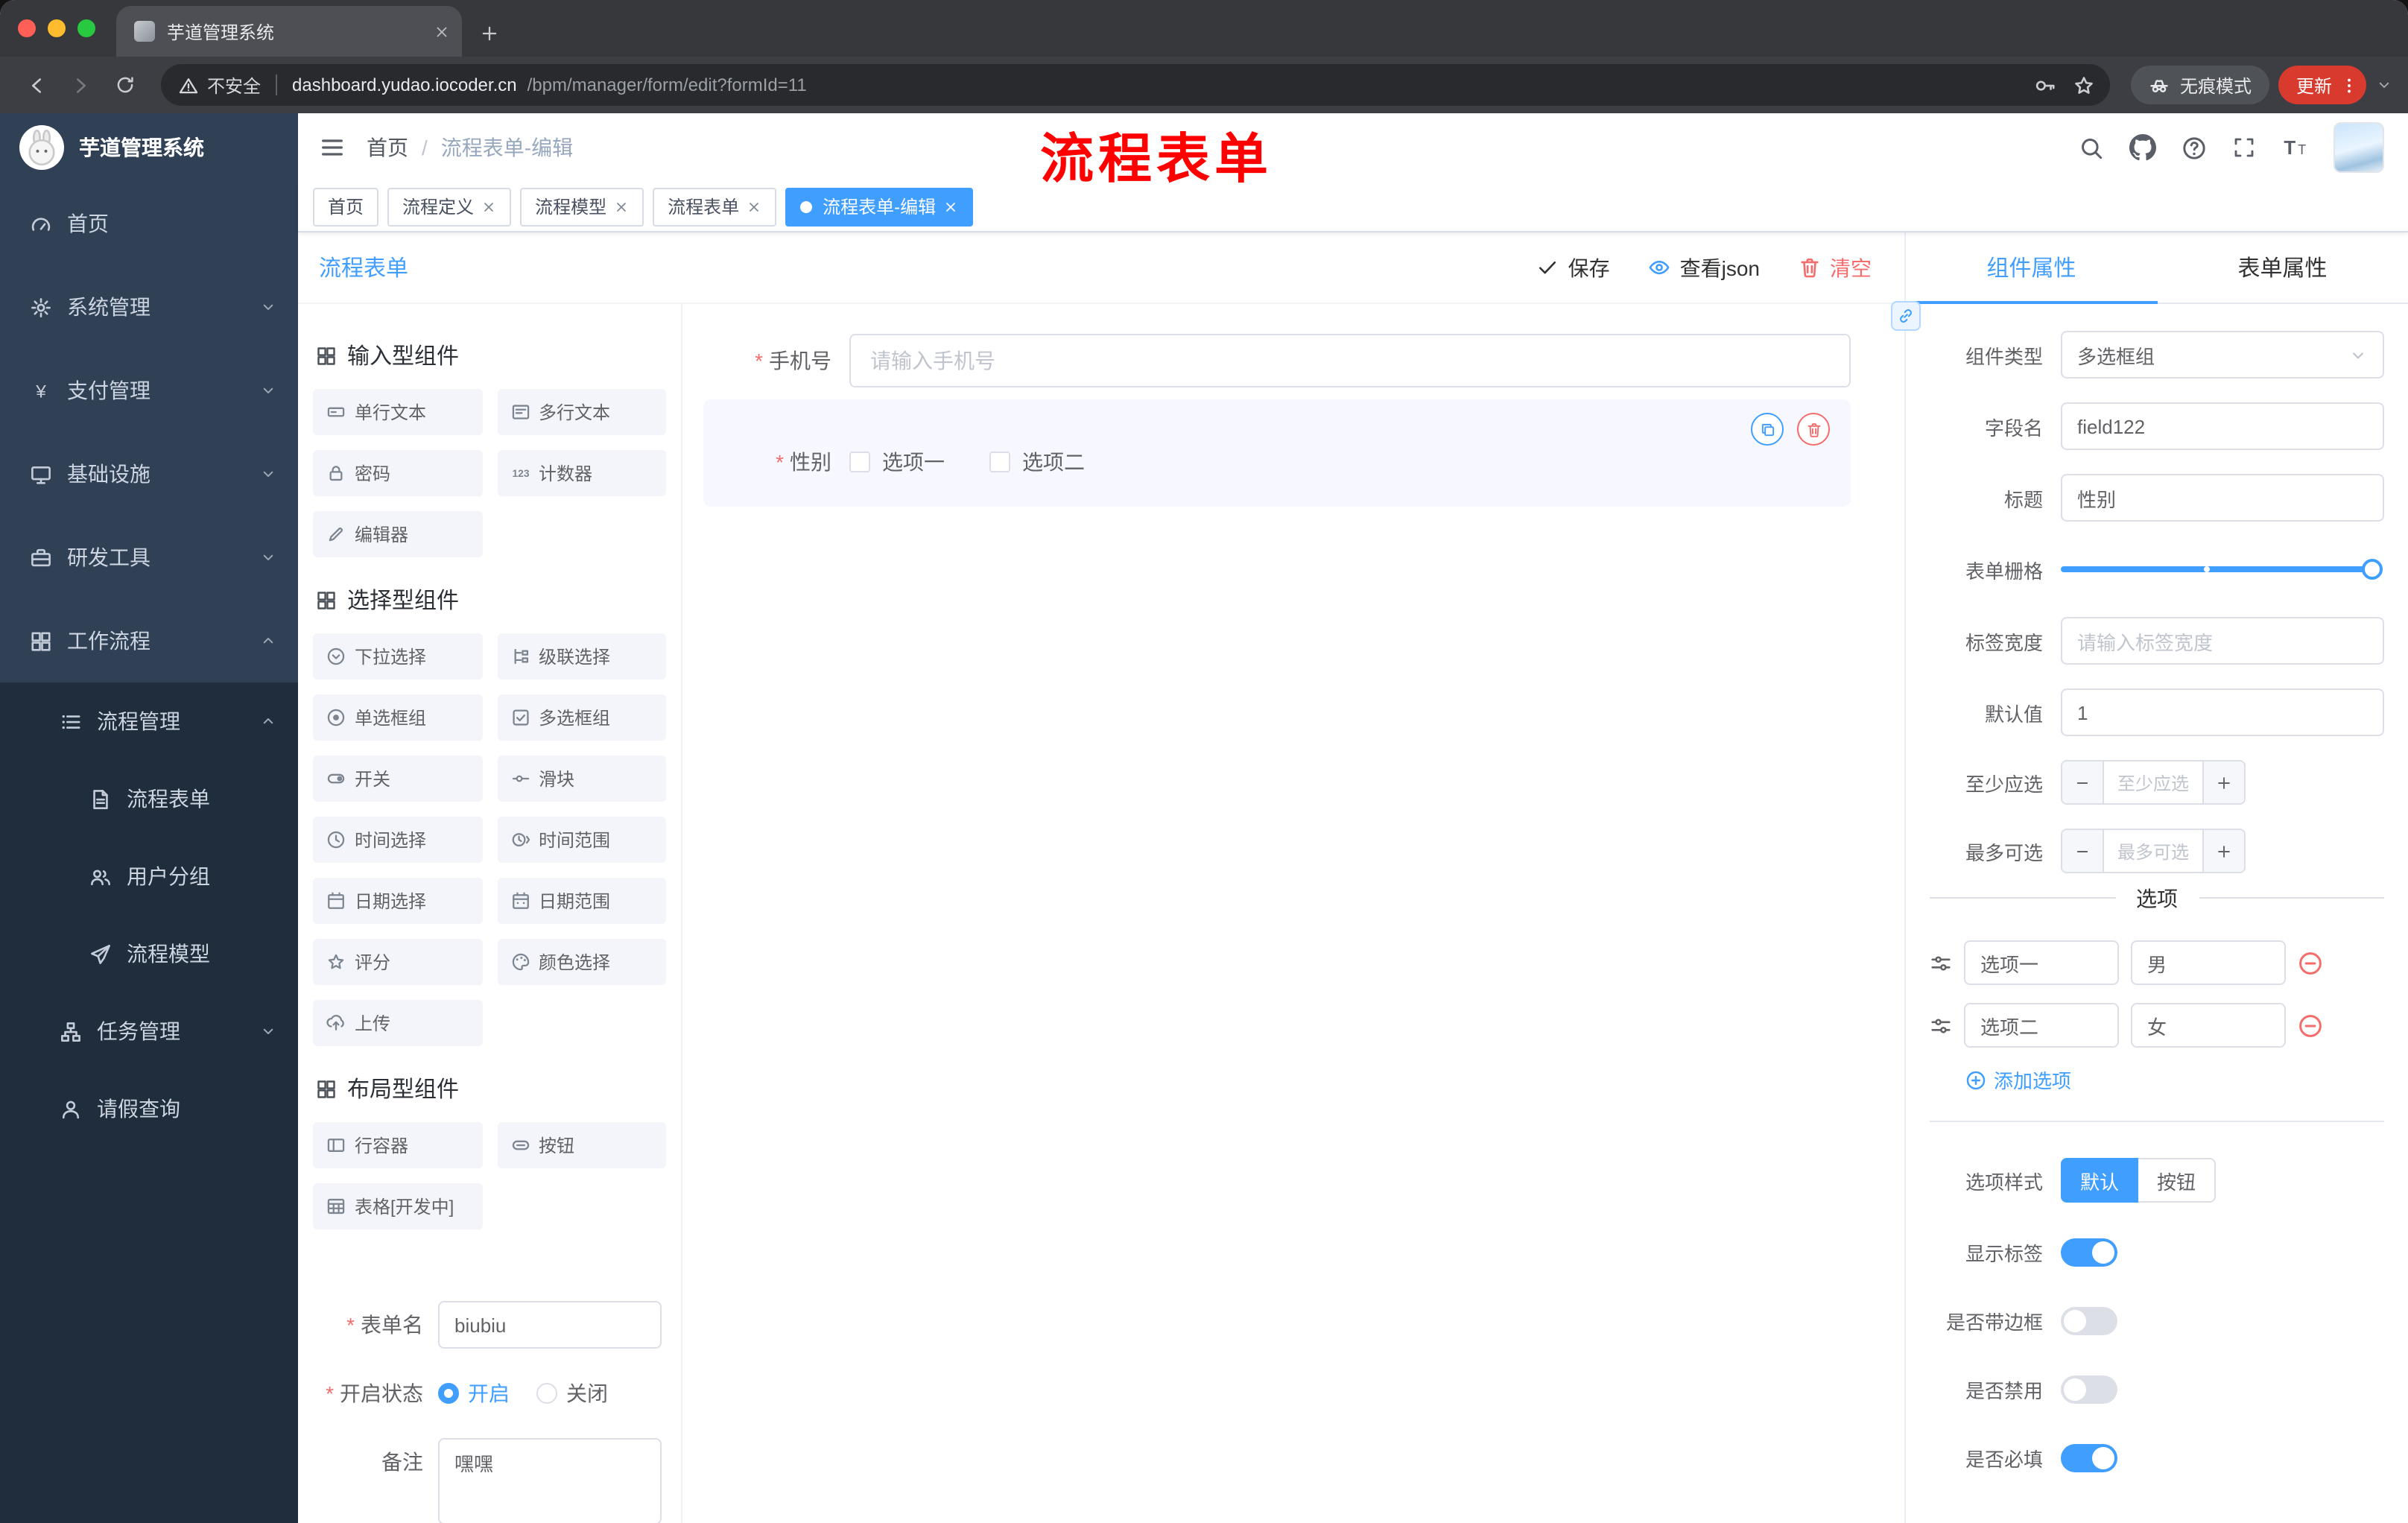 The height and width of the screenshot is (1523, 2408). I want to click on tag-process-model: 流程模型, so click(582, 207).